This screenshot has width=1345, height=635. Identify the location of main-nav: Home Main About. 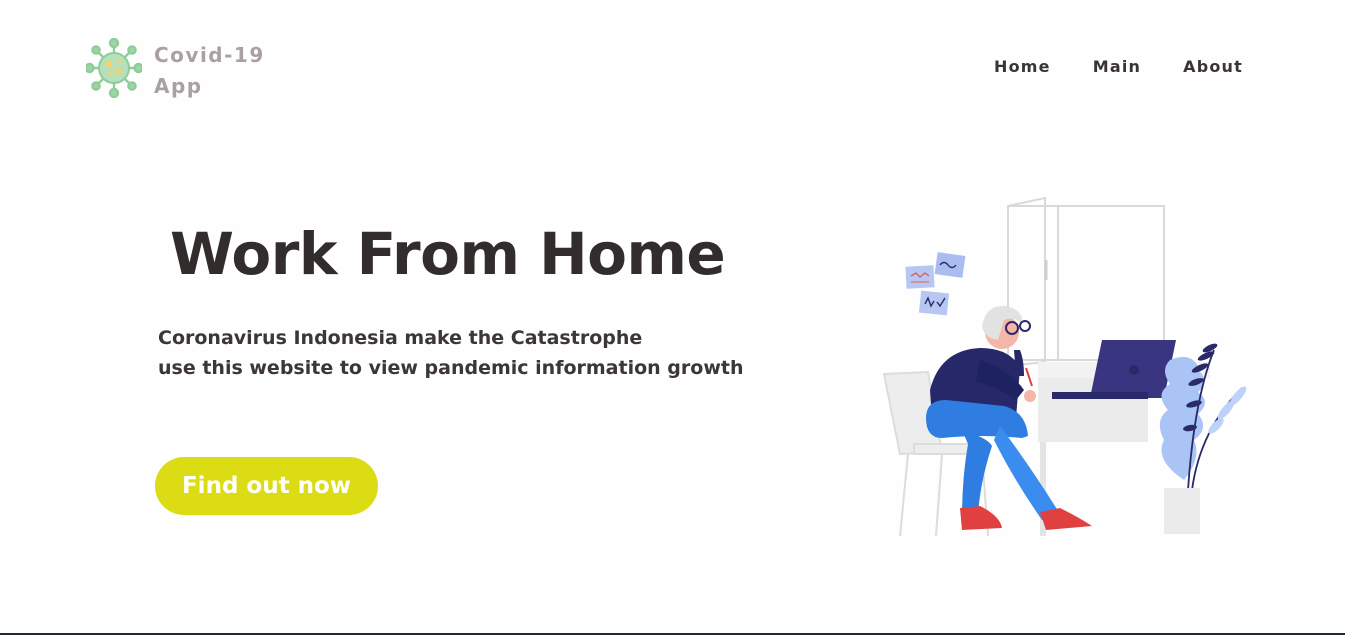
(1097, 66).